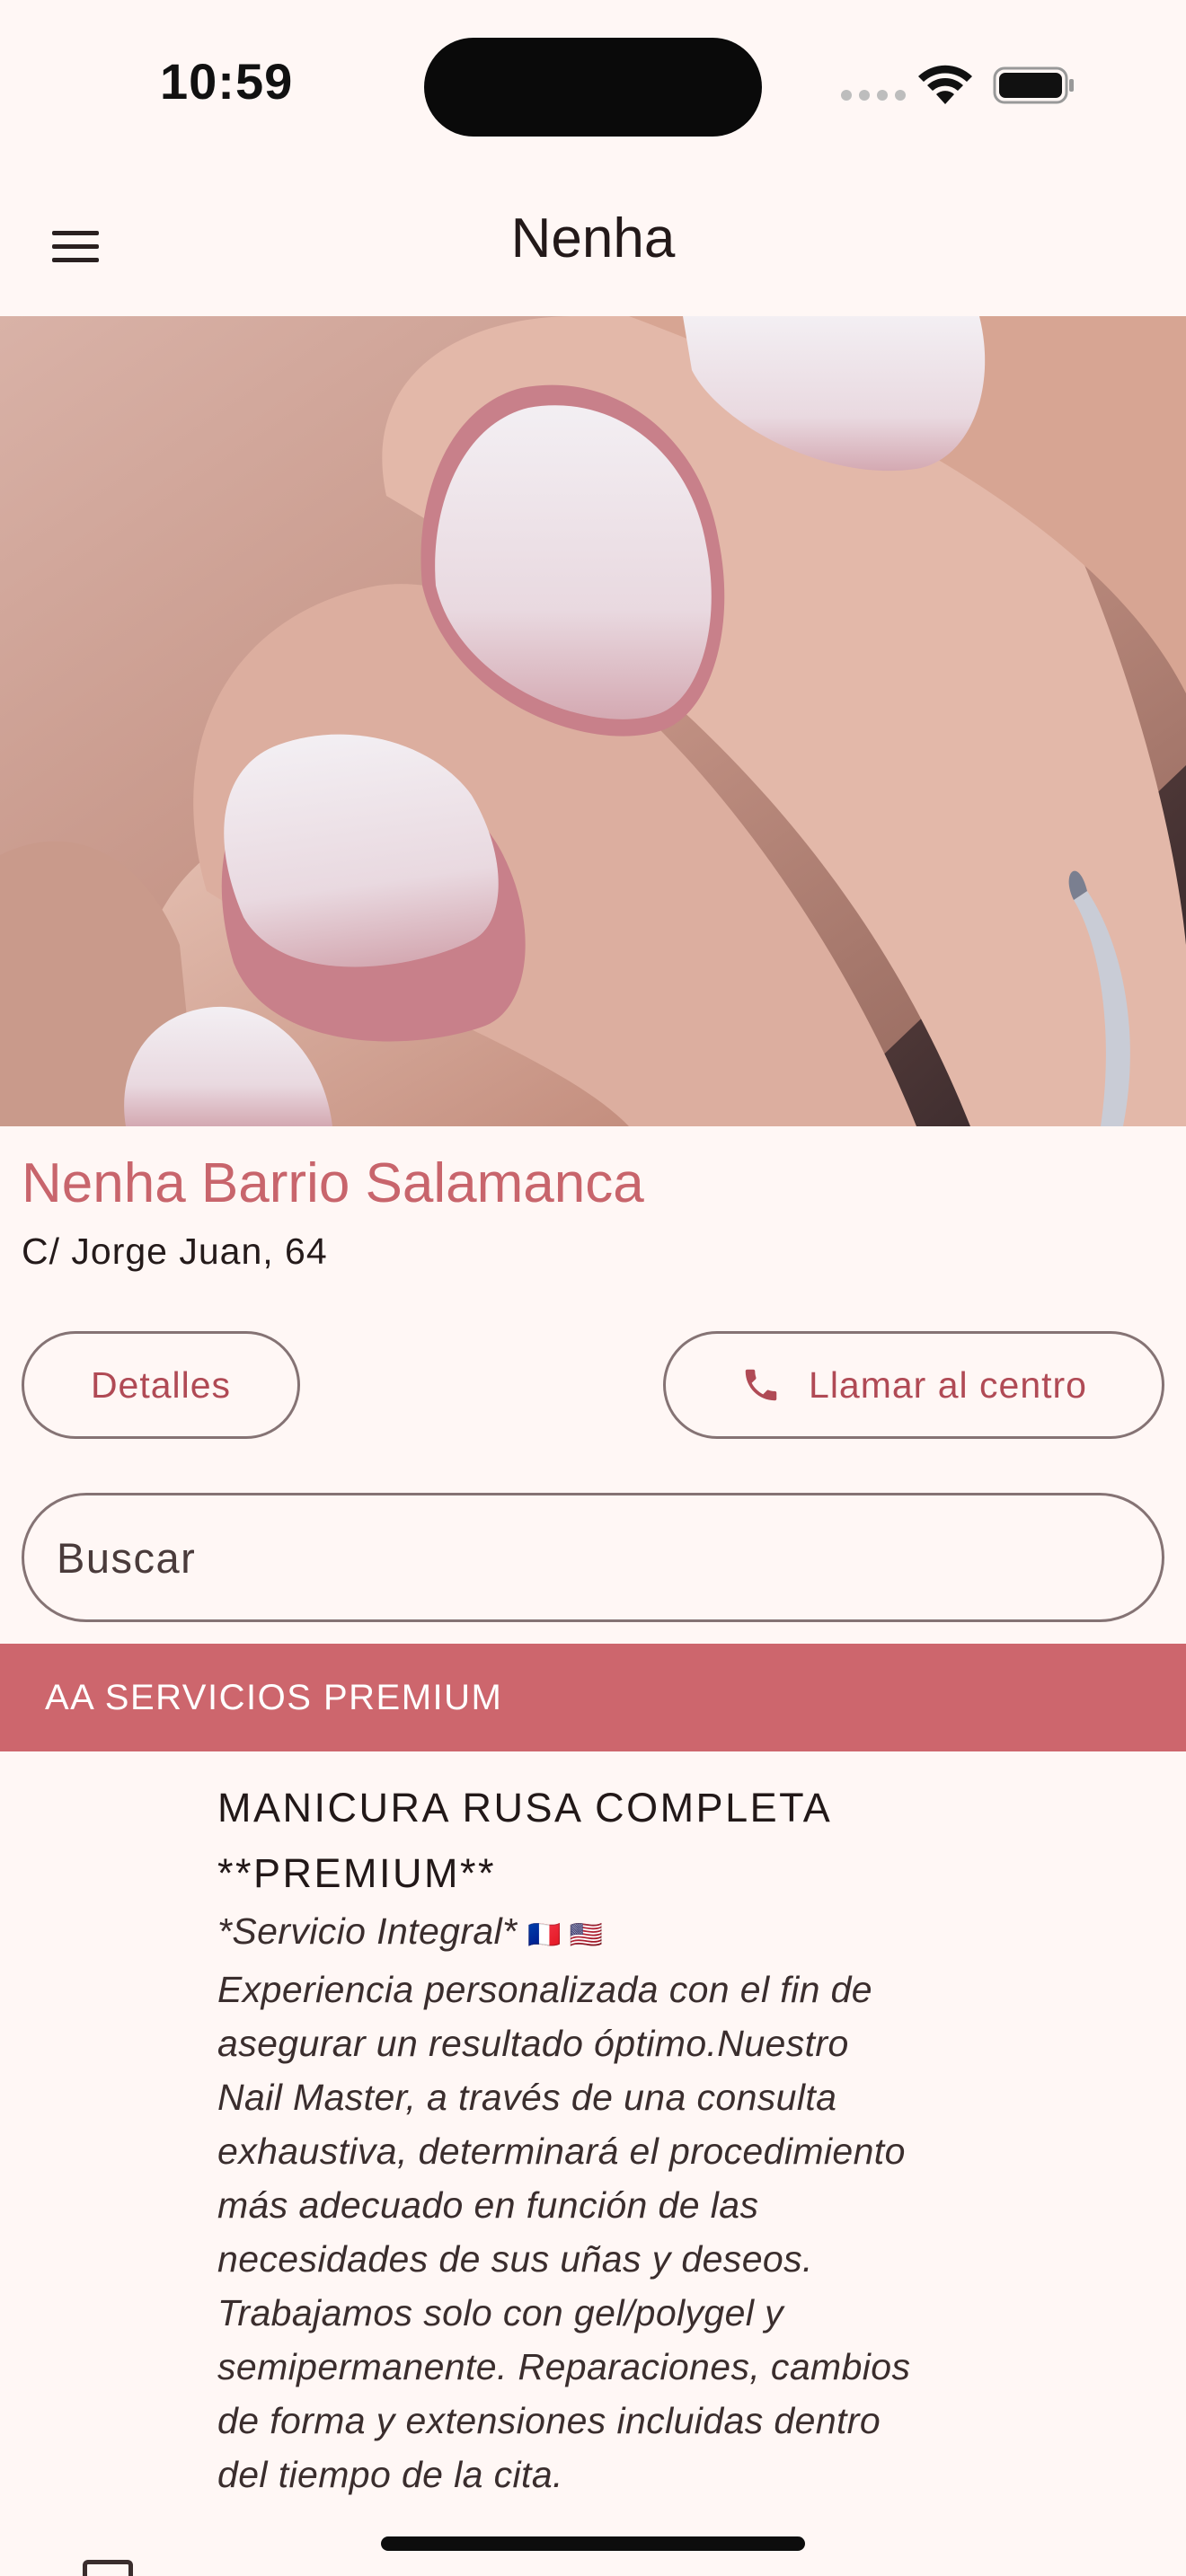 Image resolution: width=1186 pixels, height=2576 pixels. What do you see at coordinates (565, 1935) in the screenshot?
I see `flag-icons: 🇫🇷 🇺🇸` at bounding box center [565, 1935].